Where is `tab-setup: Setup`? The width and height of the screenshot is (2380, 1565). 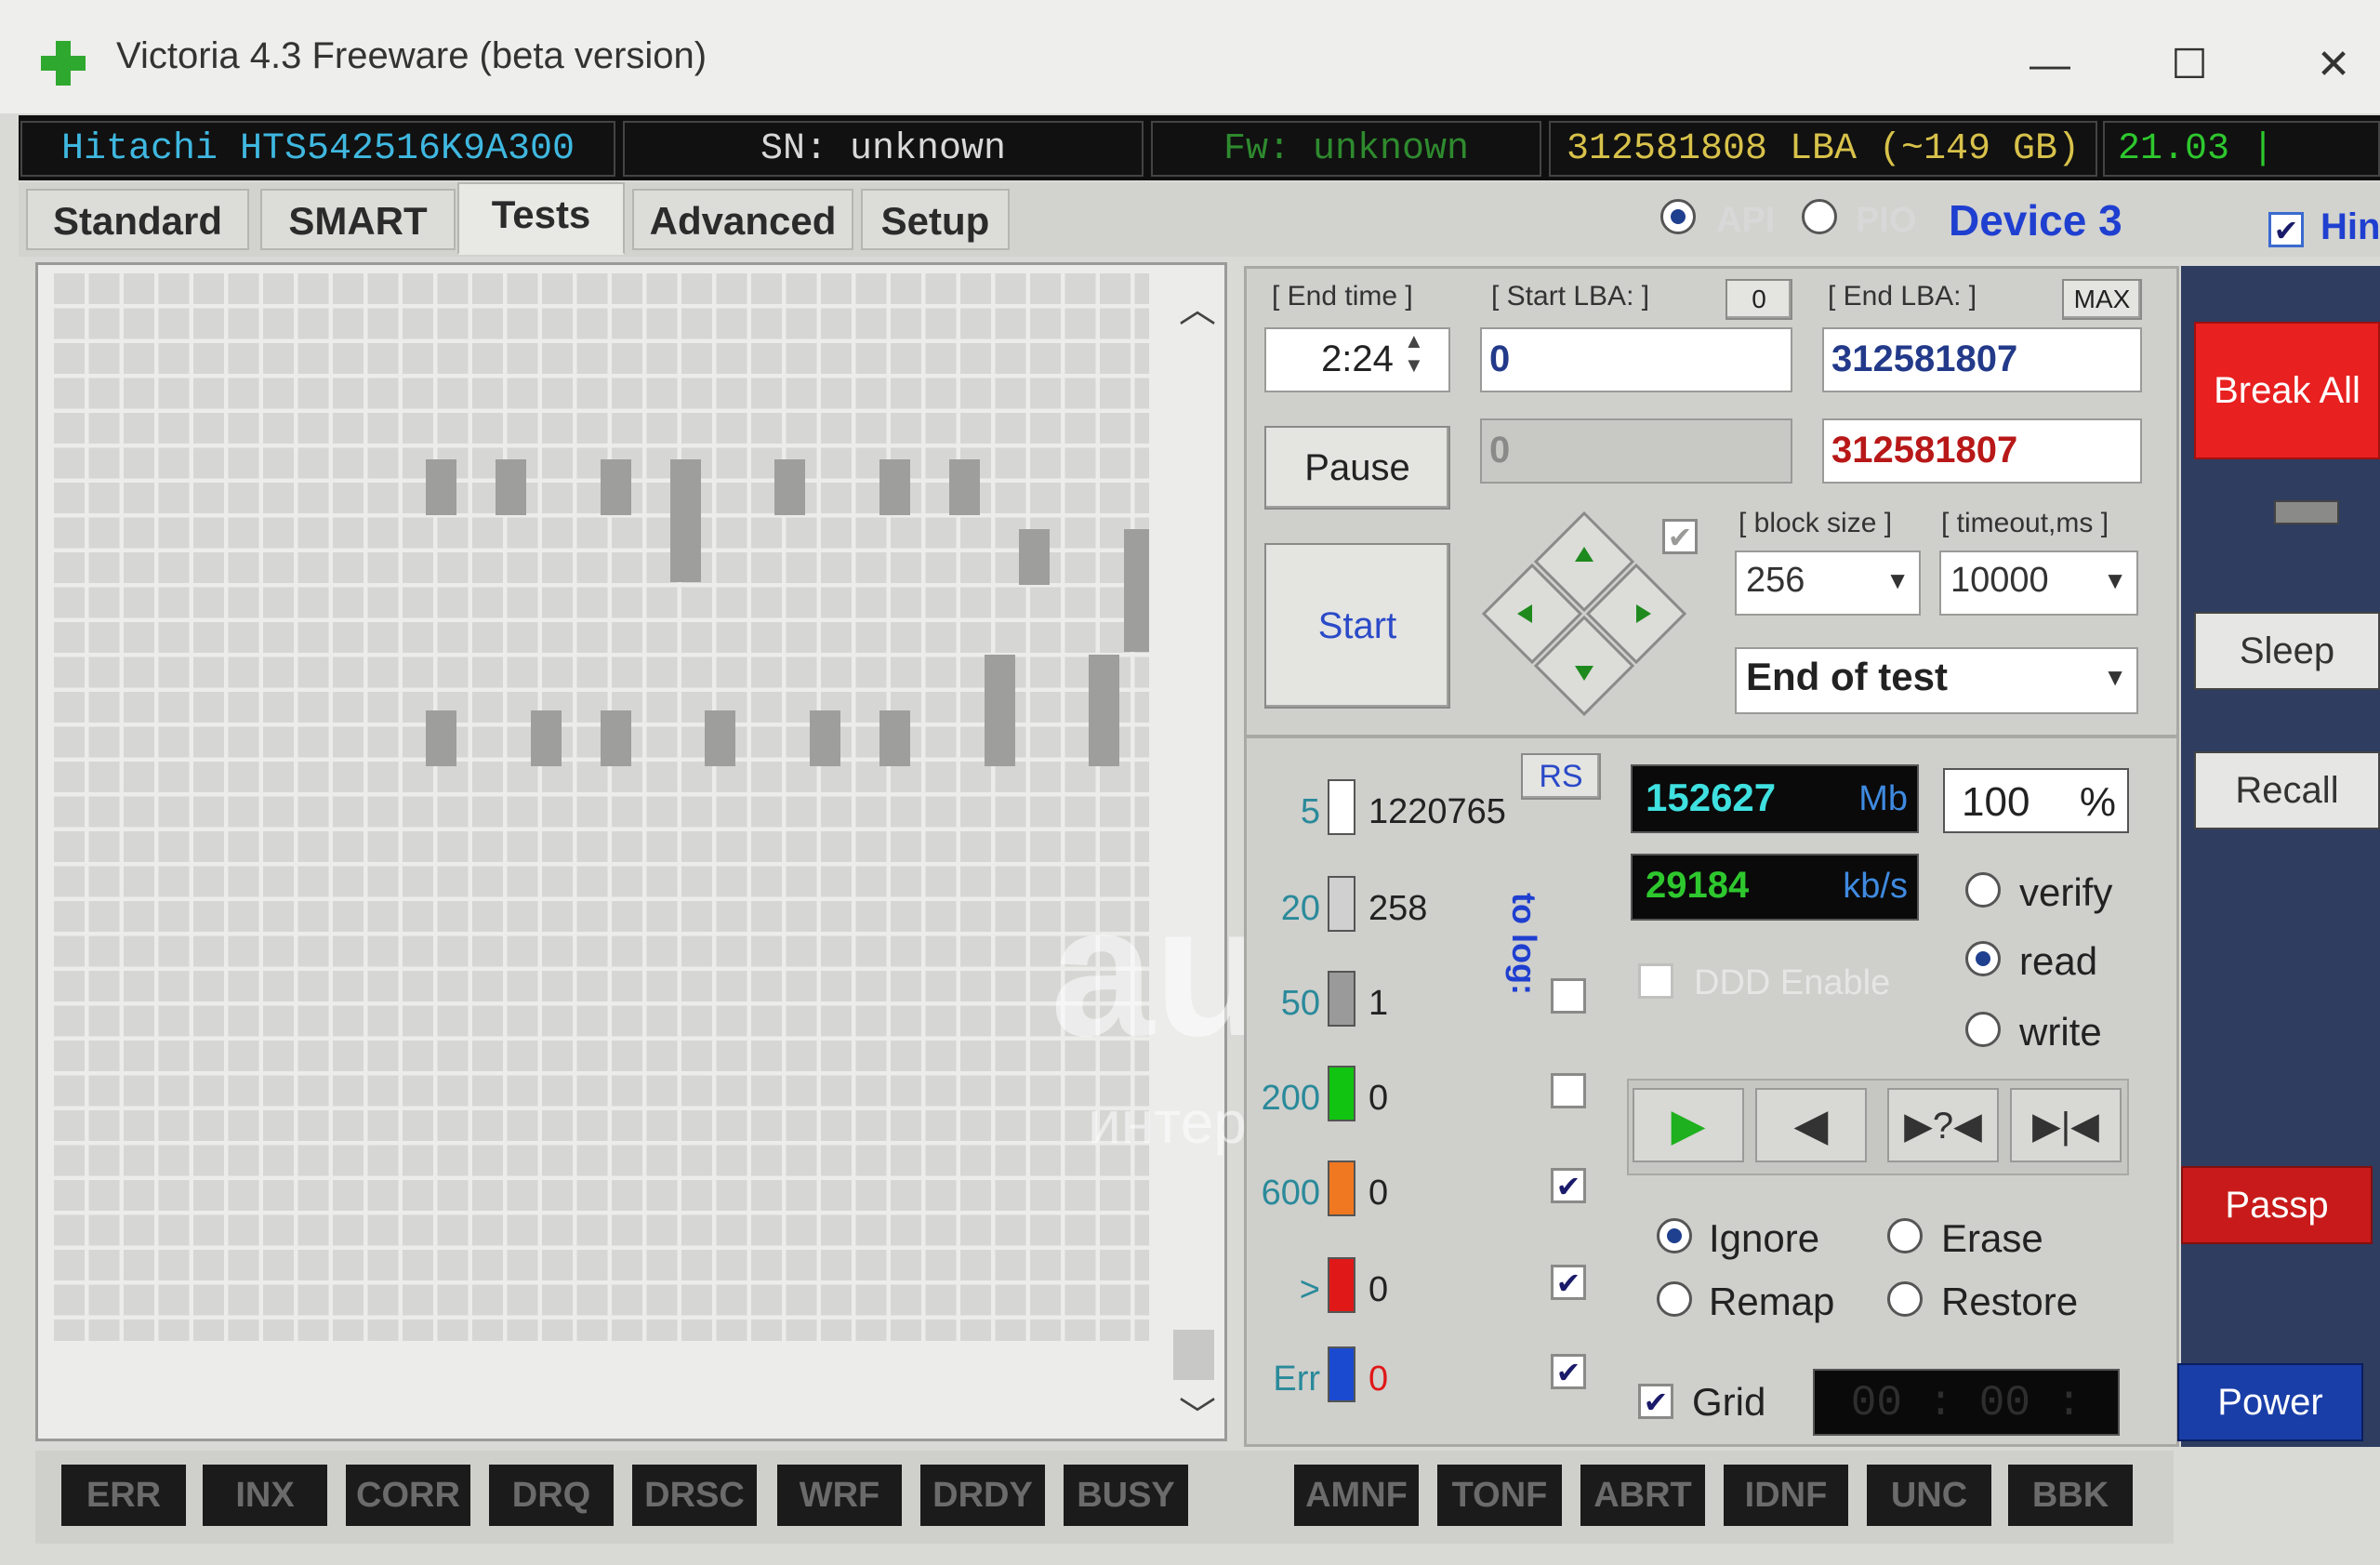 tab-setup: Setup is located at coordinates (935, 219).